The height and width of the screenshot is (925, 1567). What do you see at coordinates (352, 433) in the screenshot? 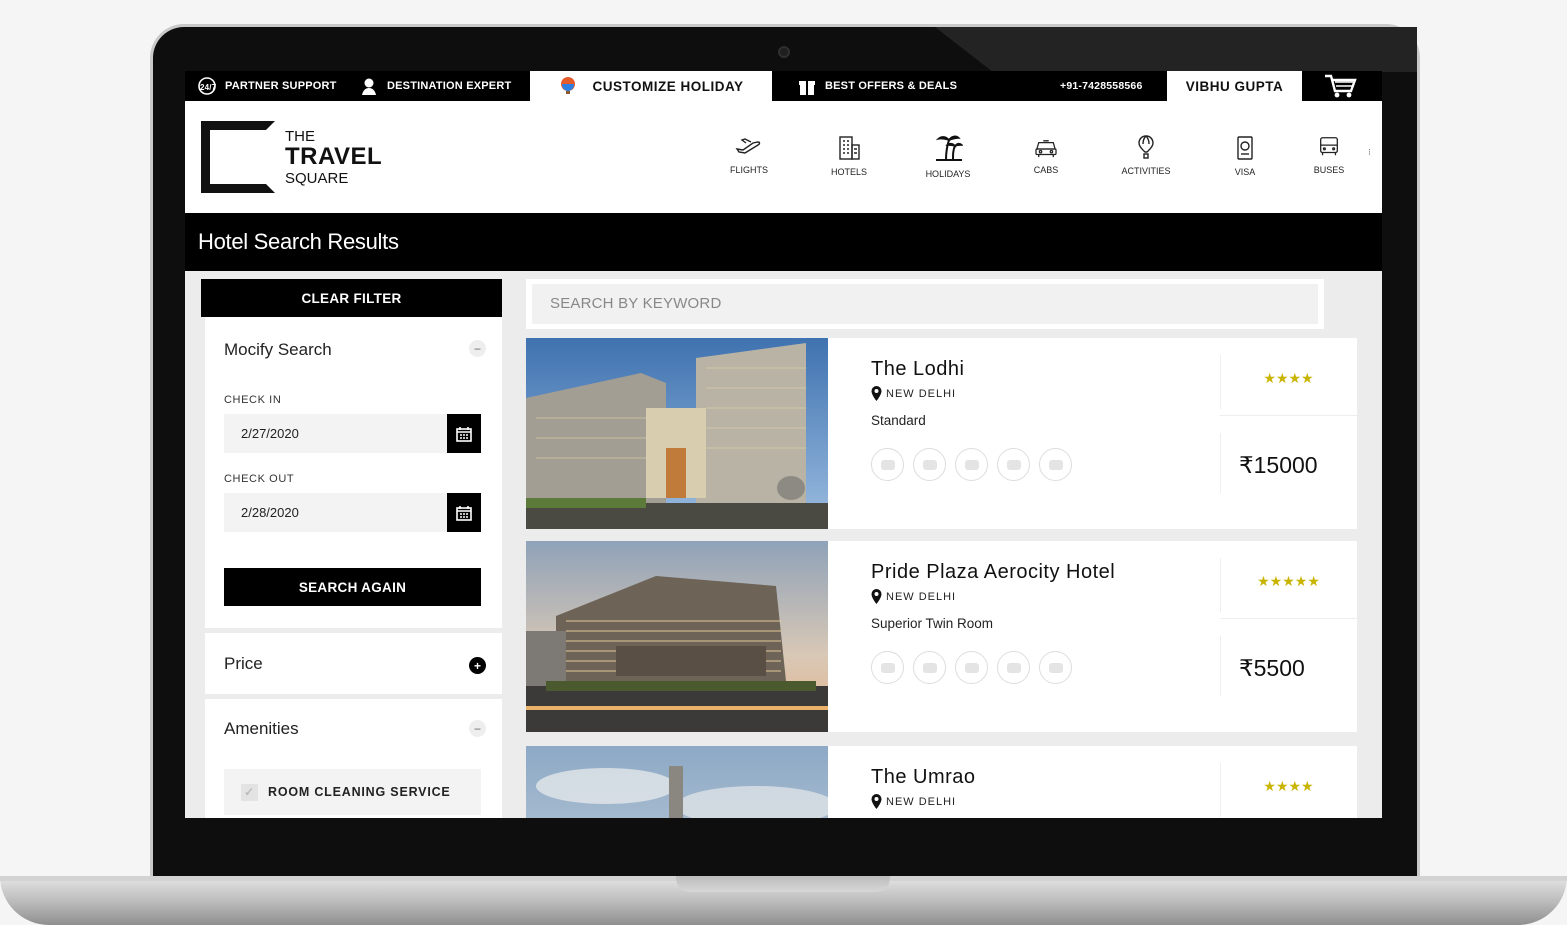
I see `check-in-field: 2/27/2020` at bounding box center [352, 433].